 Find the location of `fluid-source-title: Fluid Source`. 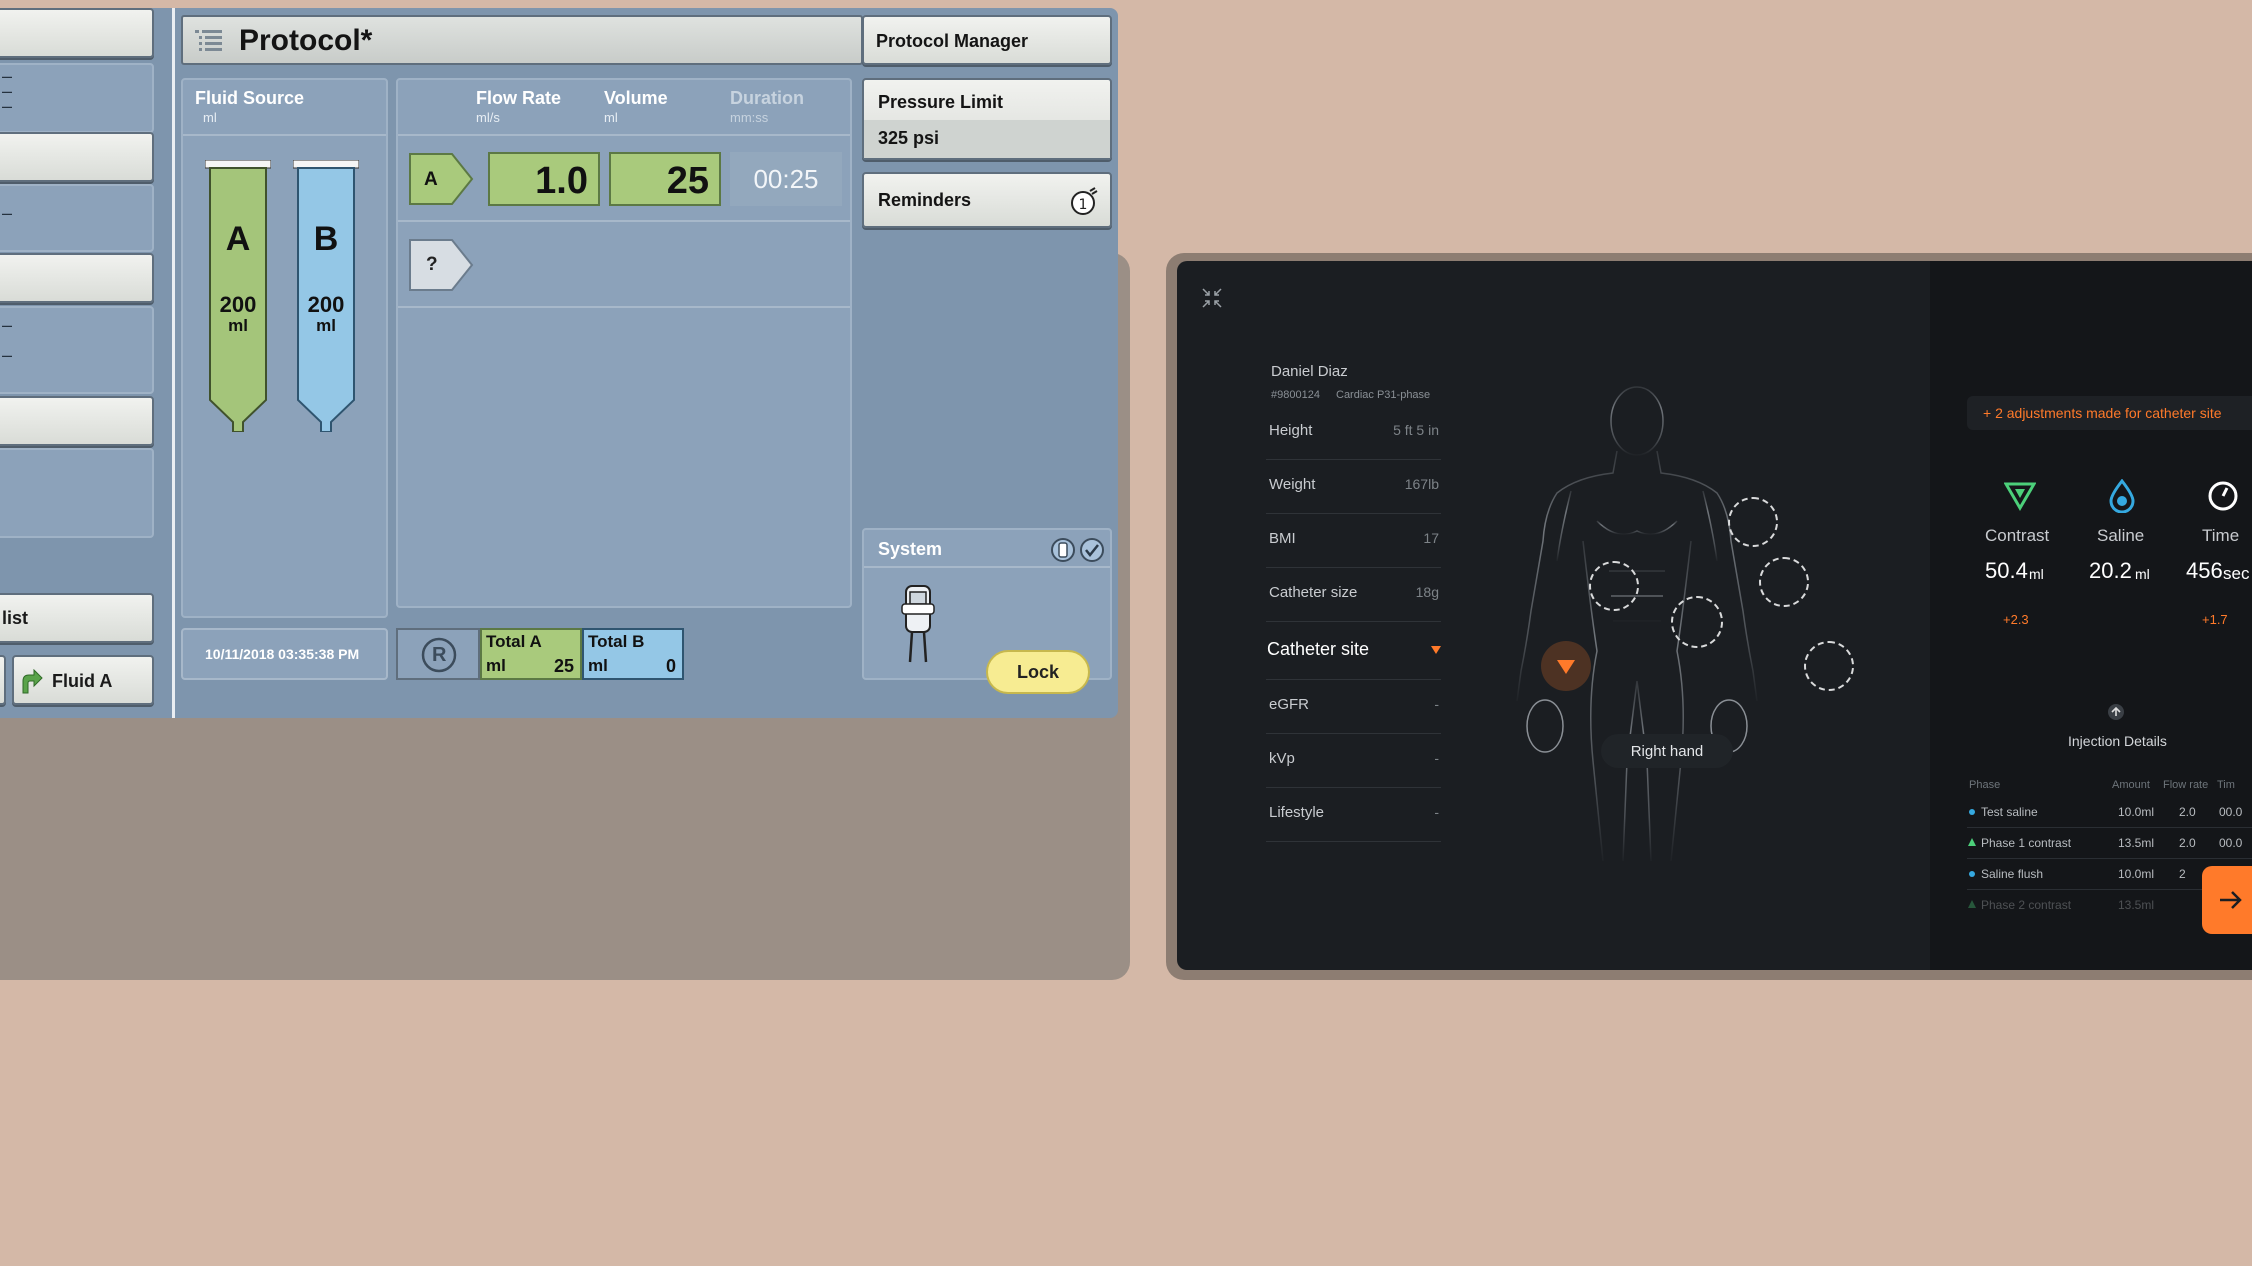

fluid-source-title: Fluid Source is located at coordinates (250, 98).